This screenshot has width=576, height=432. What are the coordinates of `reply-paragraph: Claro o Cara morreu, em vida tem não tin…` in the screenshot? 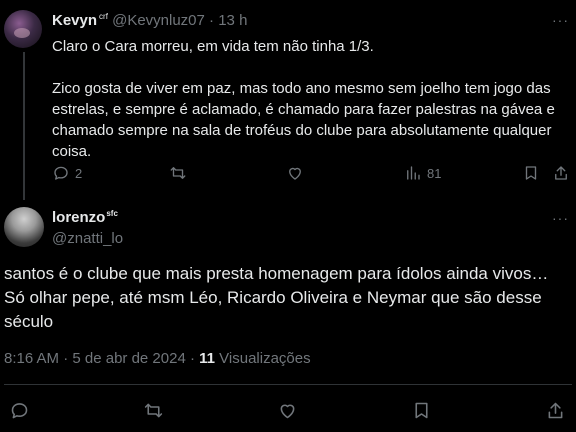 It's located at (213, 46).